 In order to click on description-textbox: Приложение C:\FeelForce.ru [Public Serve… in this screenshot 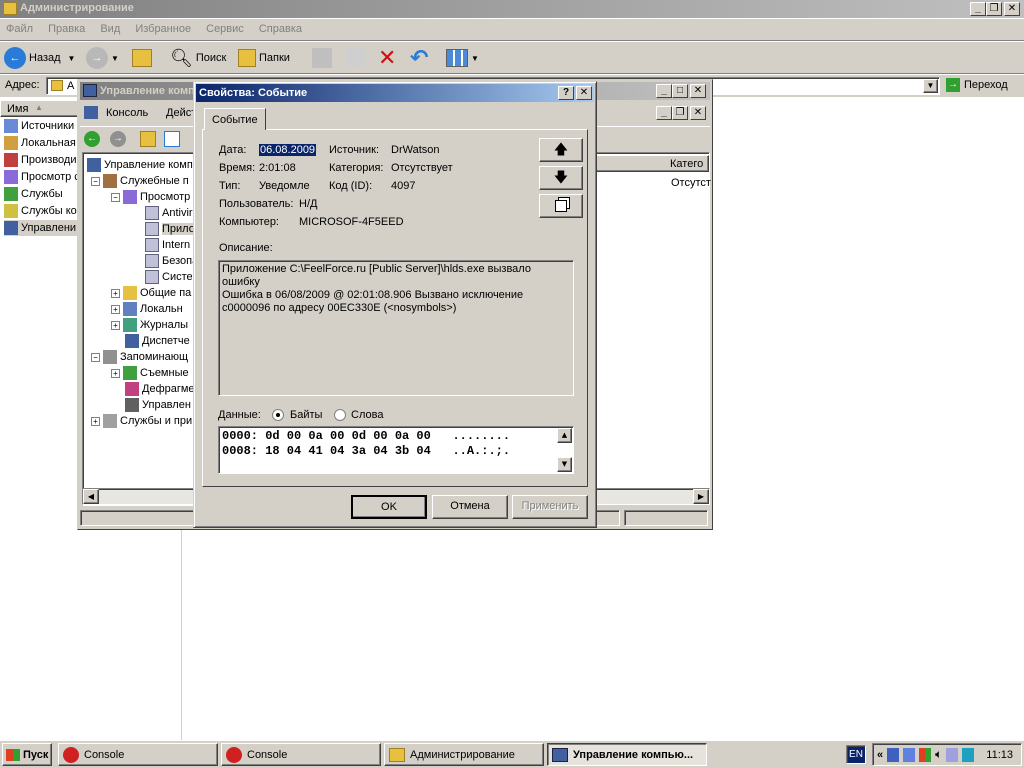, I will do `click(396, 328)`.